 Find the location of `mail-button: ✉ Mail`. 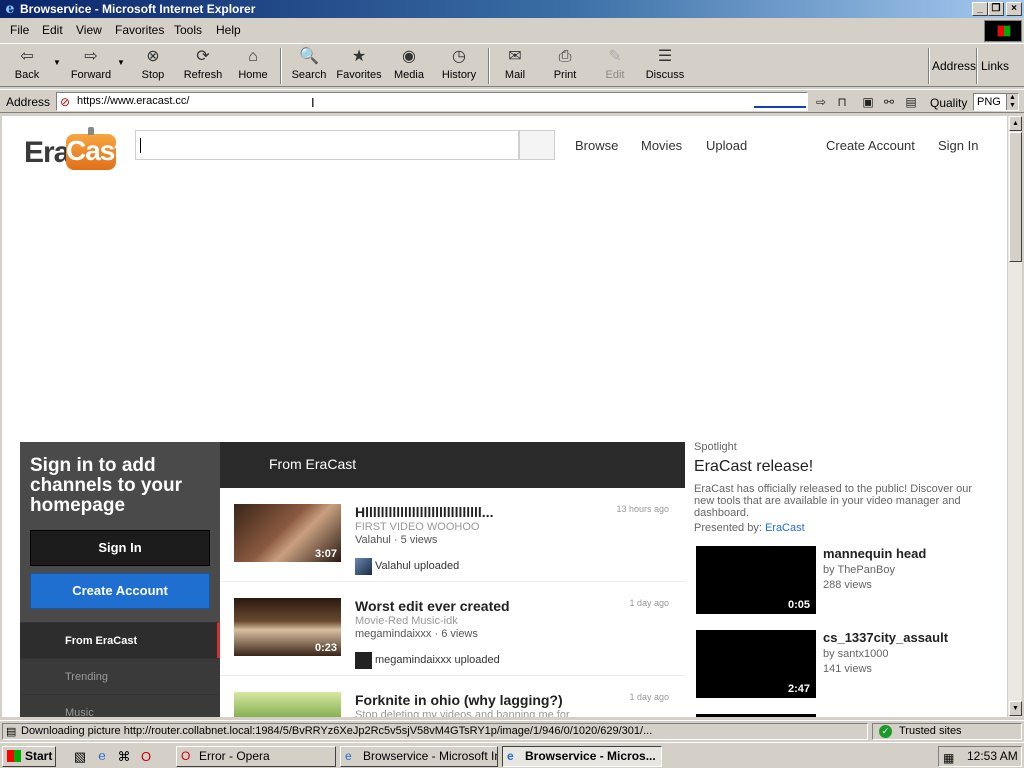

mail-button: ✉ Mail is located at coordinates (515, 67).